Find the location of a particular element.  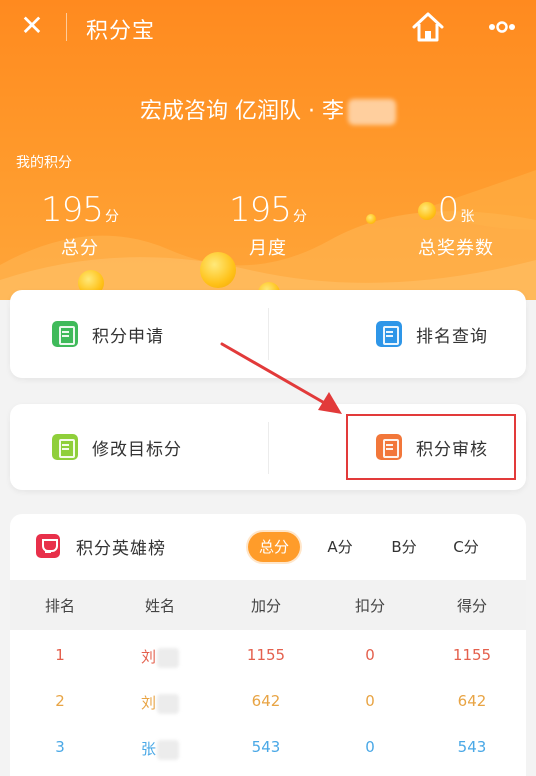

score-apply-label: 积分申请 is located at coordinates (128, 336).